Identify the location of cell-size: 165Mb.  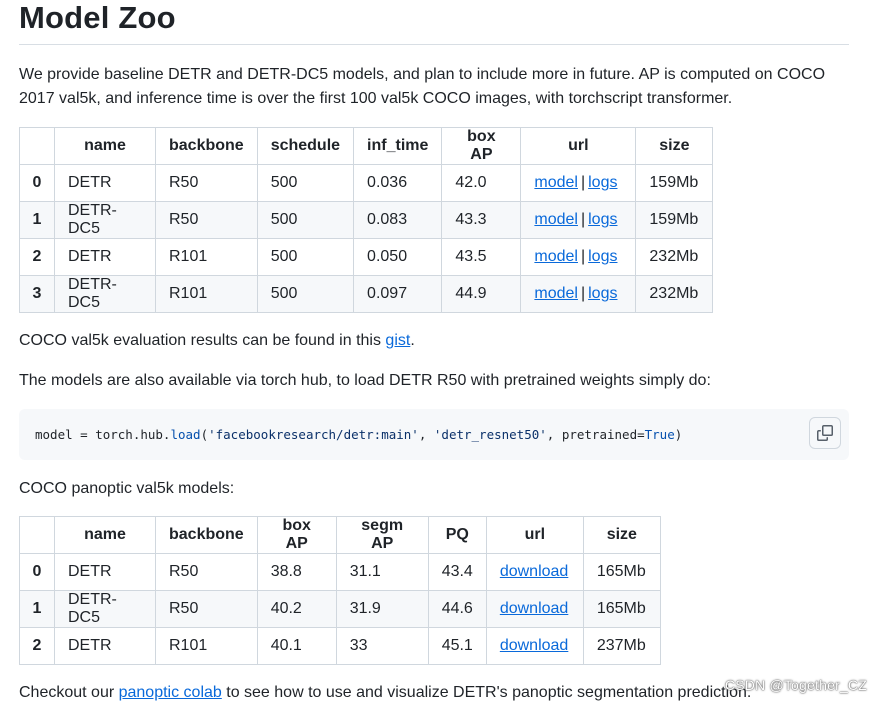
(621, 572).